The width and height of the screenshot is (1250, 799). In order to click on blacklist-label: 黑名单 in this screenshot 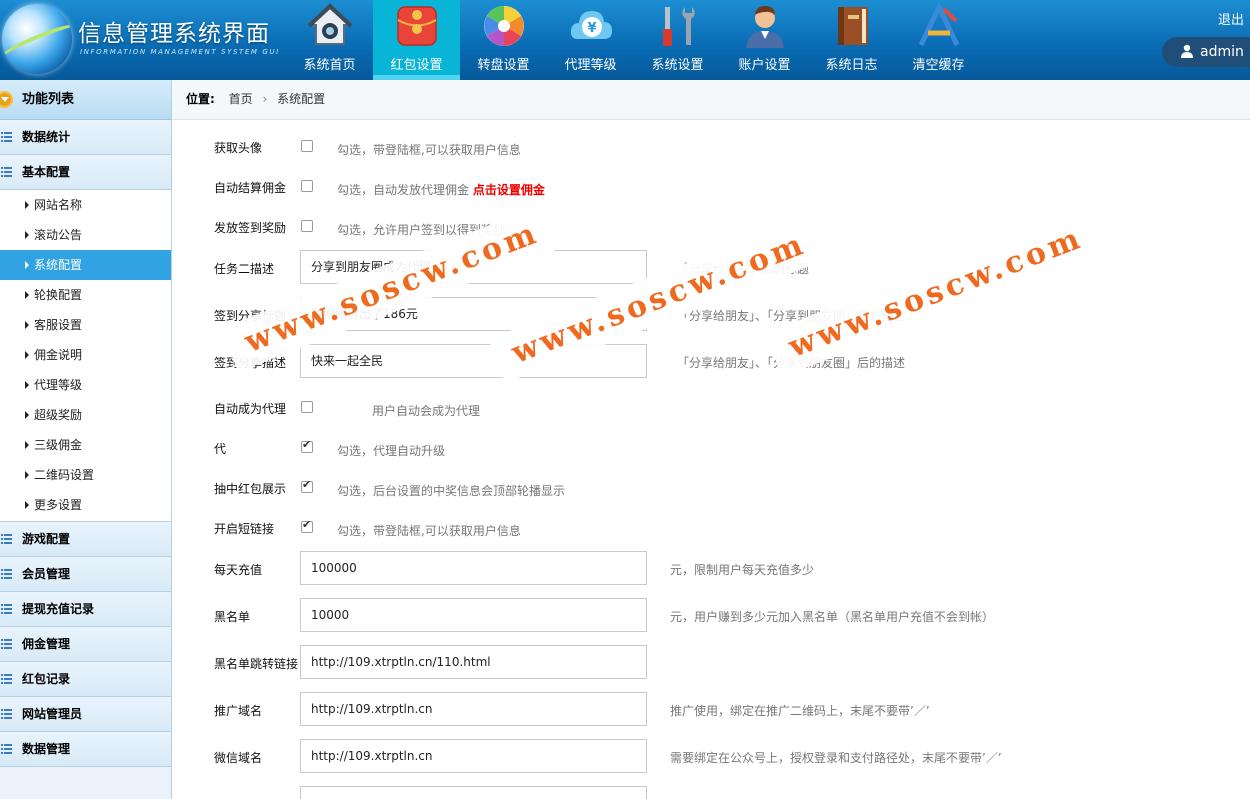, I will do `click(232, 617)`.